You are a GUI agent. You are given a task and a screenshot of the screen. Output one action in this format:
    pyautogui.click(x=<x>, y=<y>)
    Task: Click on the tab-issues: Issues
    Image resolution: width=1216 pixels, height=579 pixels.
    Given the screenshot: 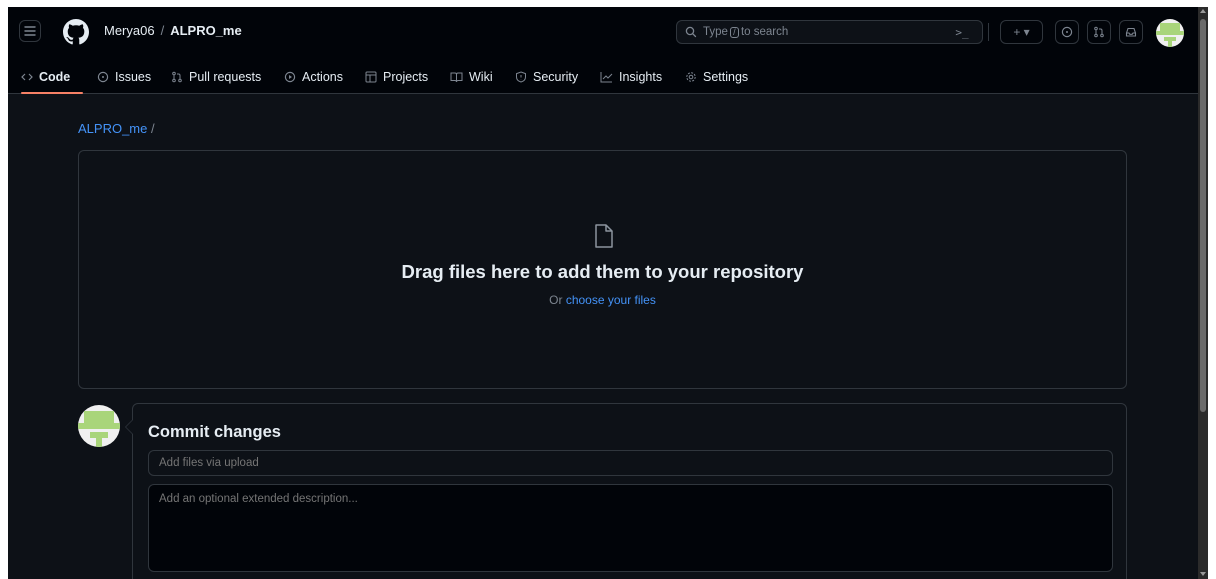 What is the action you would take?
    pyautogui.click(x=124, y=77)
    